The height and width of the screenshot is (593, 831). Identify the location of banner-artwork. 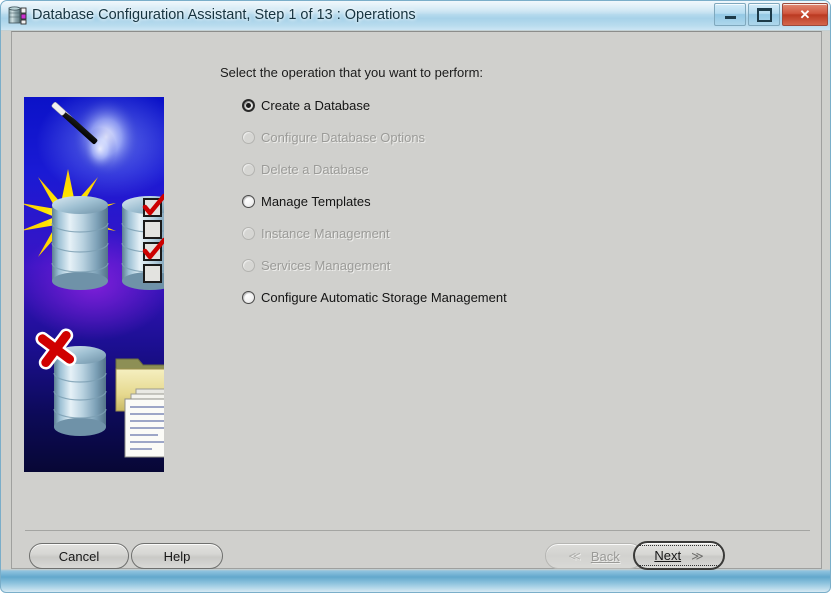
(94, 277).